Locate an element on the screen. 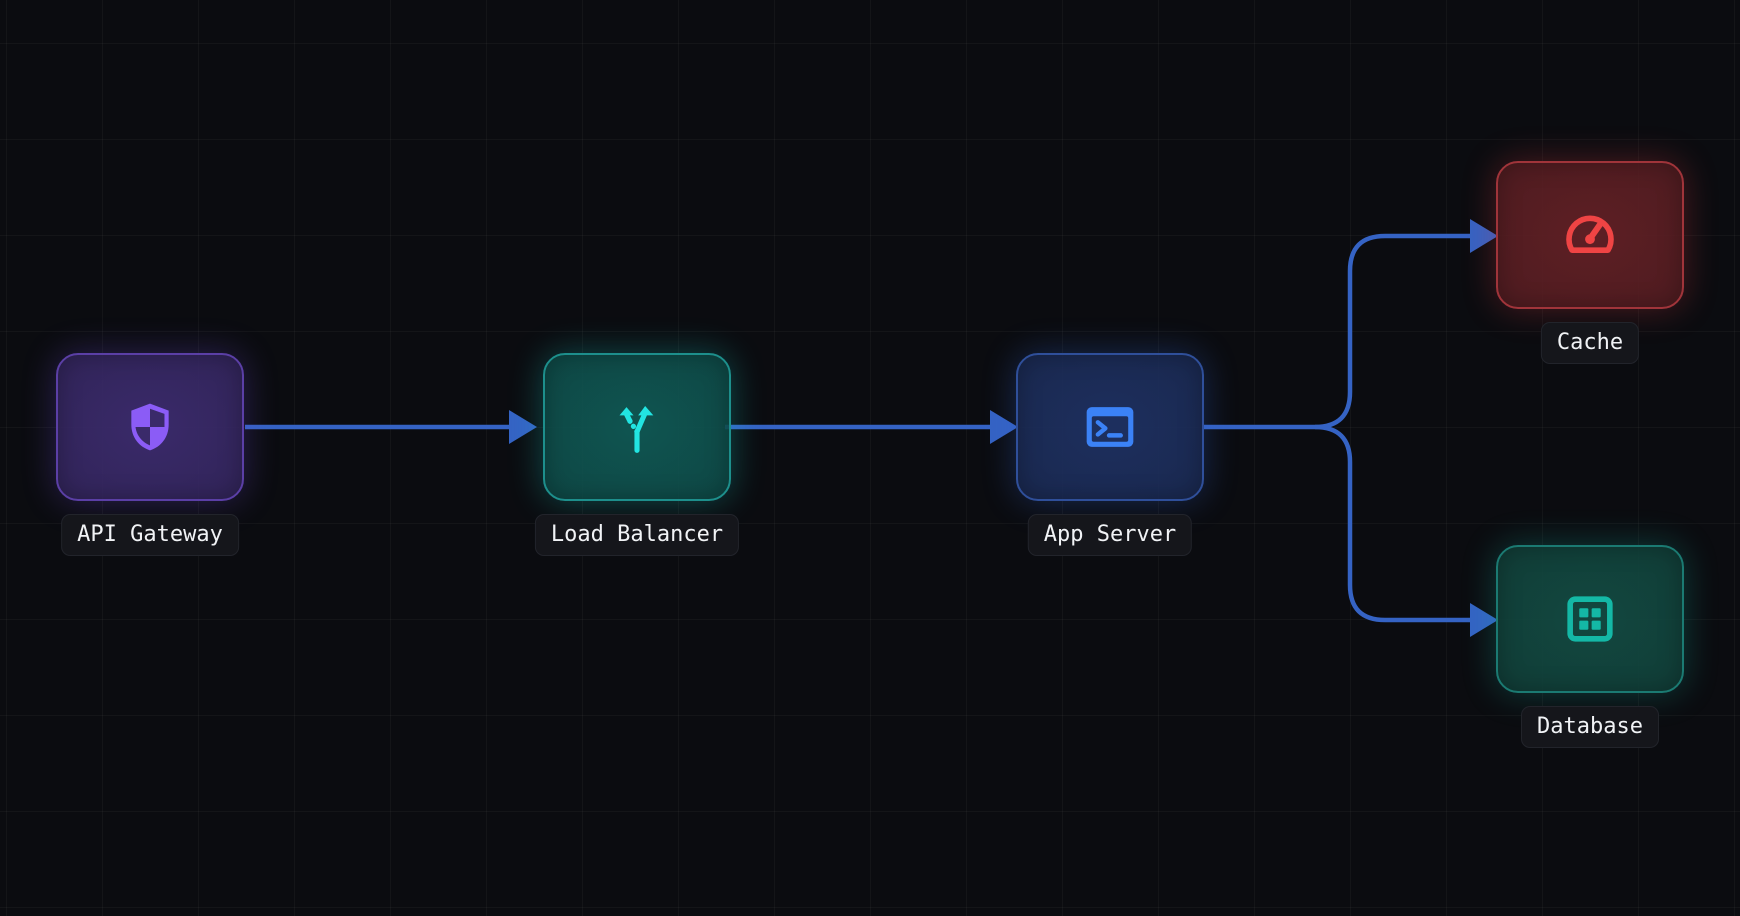  node-api-gateway is located at coordinates (150, 427).